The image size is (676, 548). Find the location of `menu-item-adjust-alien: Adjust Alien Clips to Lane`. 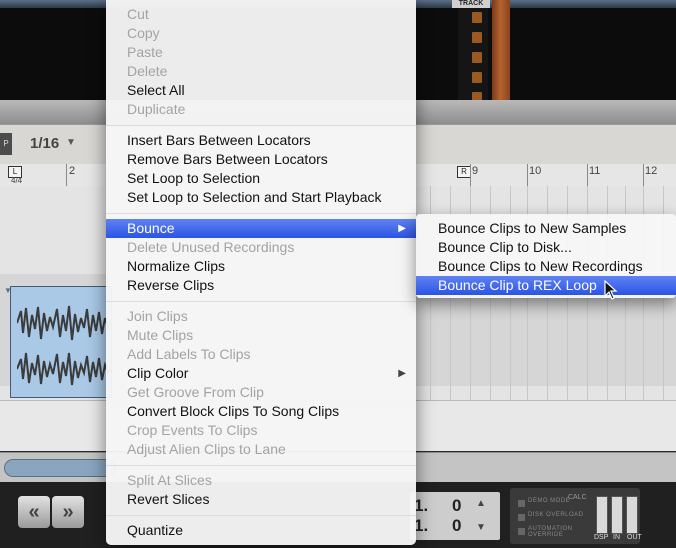

menu-item-adjust-alien: Adjust Alien Clips to Lane is located at coordinates (261, 449).